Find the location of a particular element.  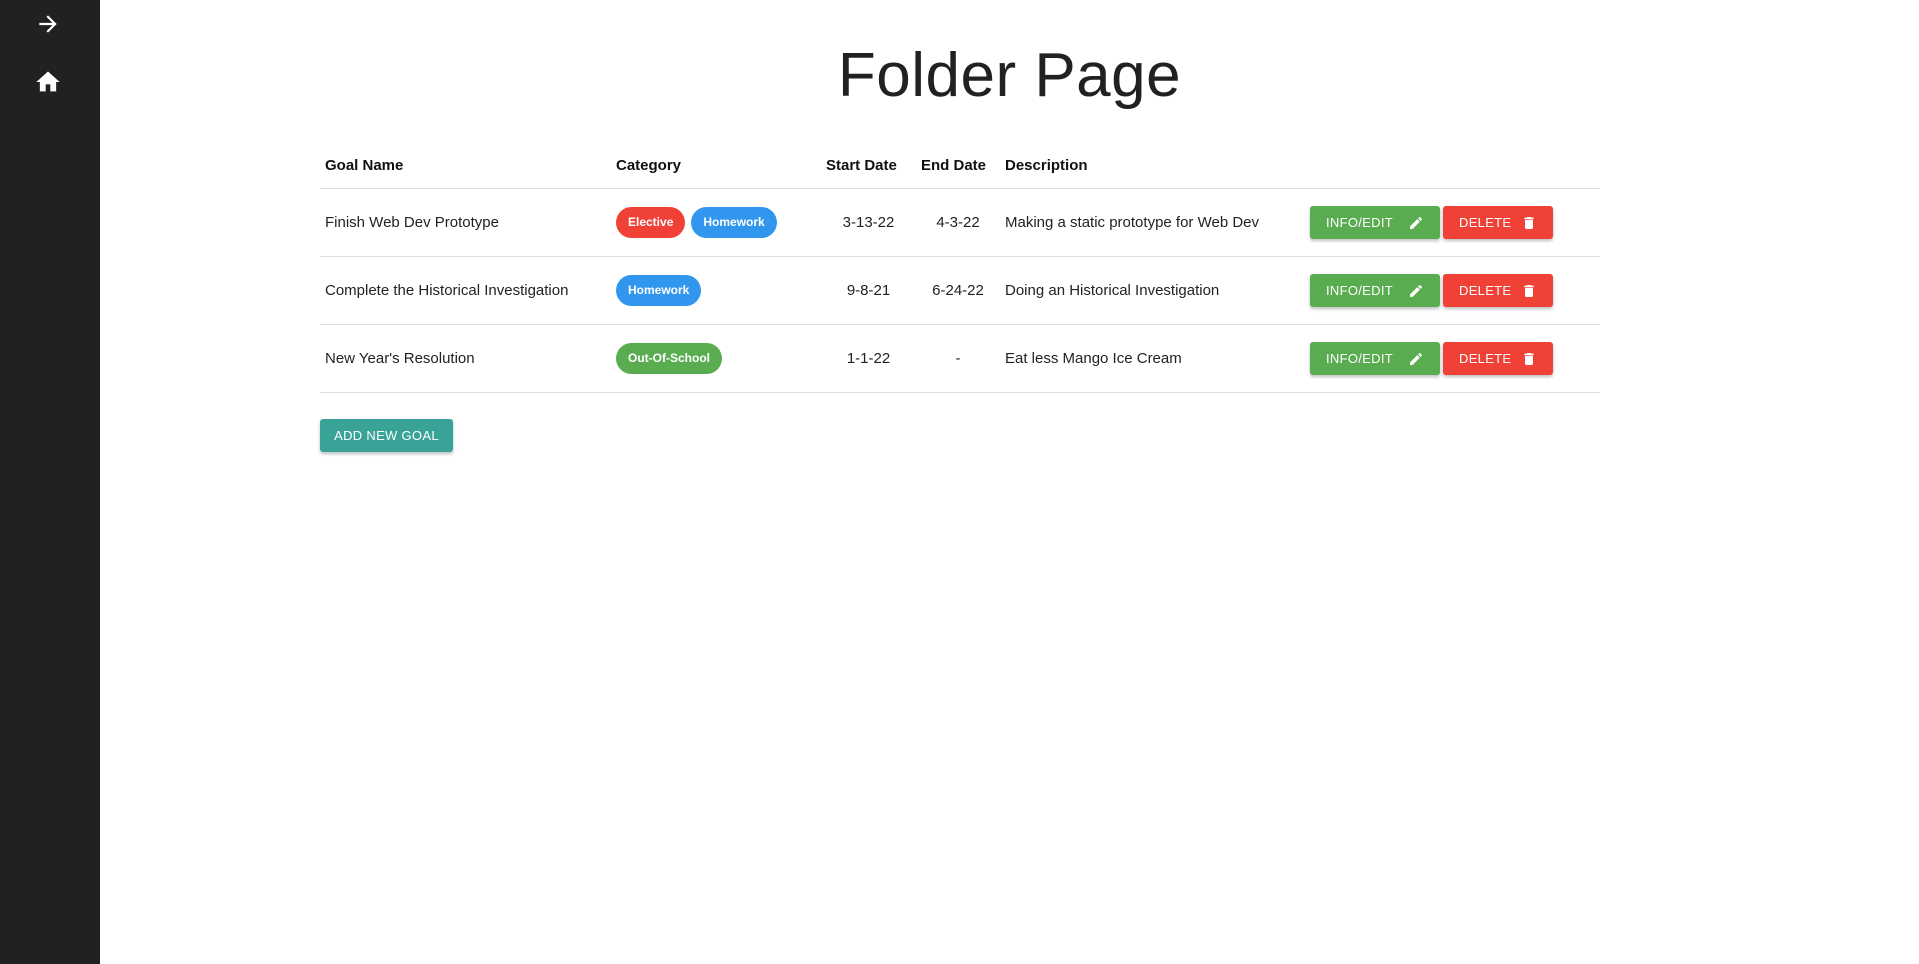

category-cell: Elective Homework is located at coordinates (716, 222).